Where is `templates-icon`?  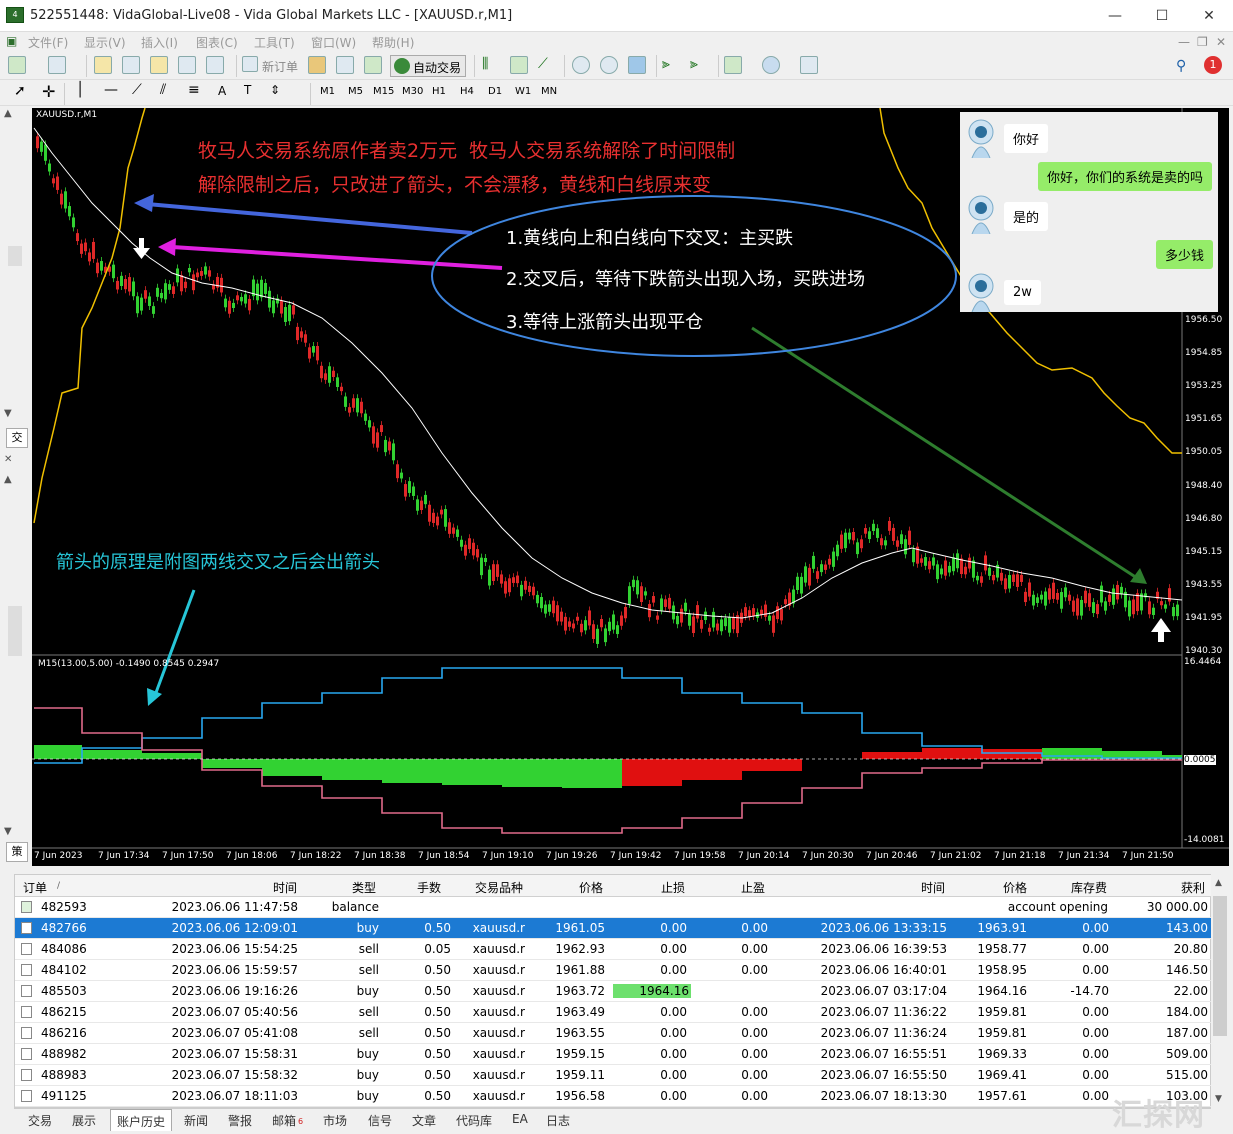 templates-icon is located at coordinates (809, 66).